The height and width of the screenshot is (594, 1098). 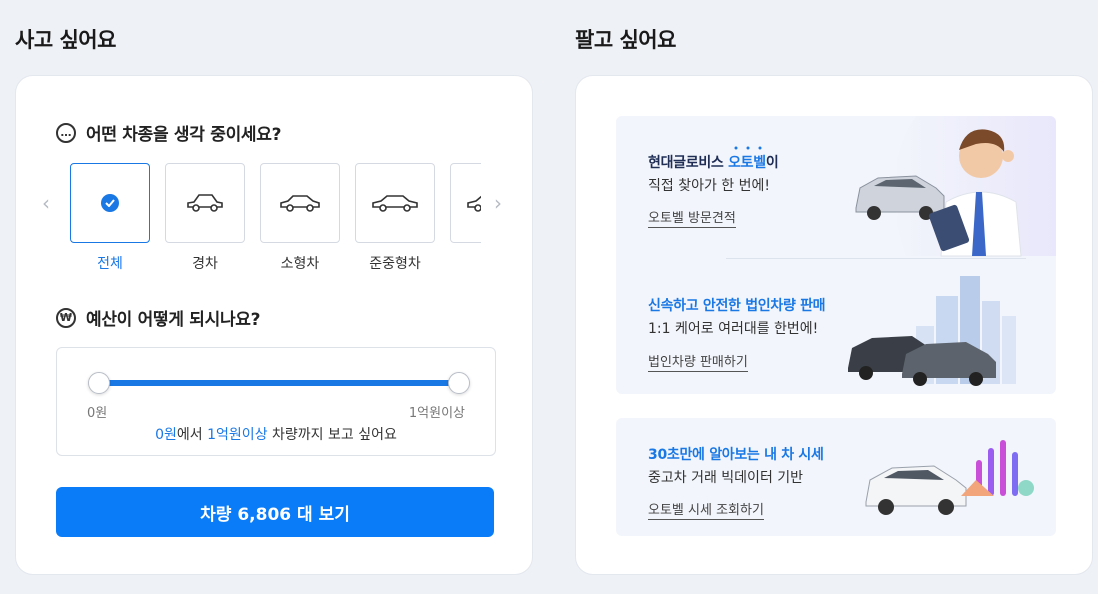 What do you see at coordinates (916, 490) in the screenshot?
I see `white-suv-image` at bounding box center [916, 490].